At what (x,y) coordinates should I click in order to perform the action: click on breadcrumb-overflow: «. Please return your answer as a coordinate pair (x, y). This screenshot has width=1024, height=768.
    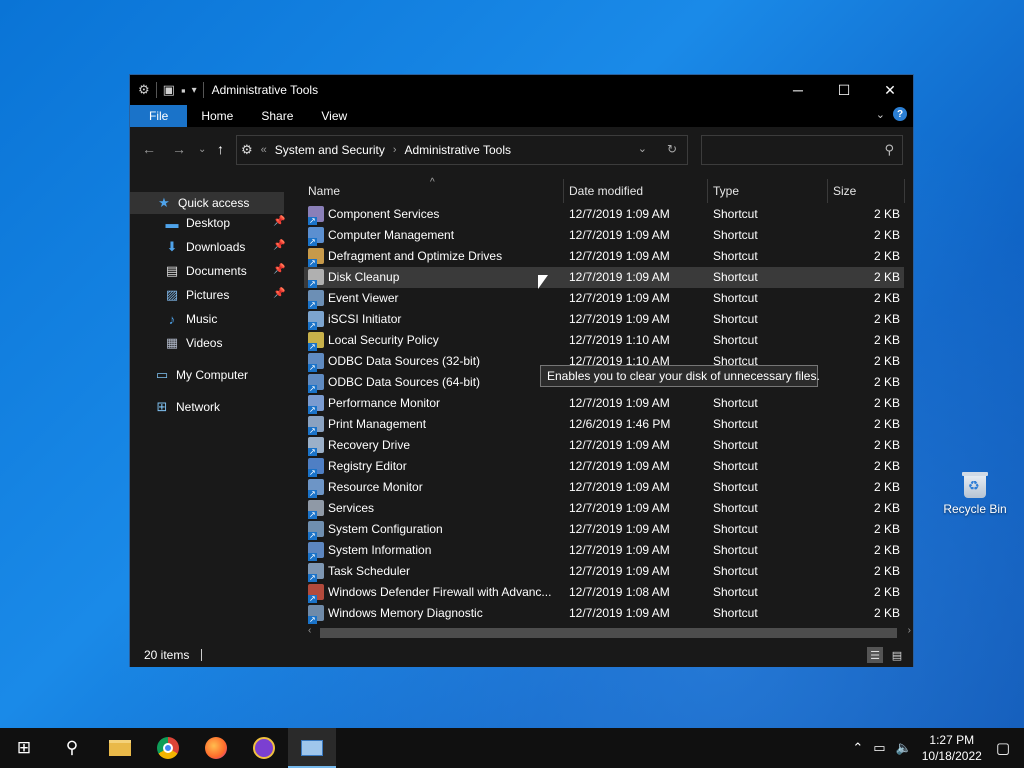
    Looking at the image, I should click on (264, 150).